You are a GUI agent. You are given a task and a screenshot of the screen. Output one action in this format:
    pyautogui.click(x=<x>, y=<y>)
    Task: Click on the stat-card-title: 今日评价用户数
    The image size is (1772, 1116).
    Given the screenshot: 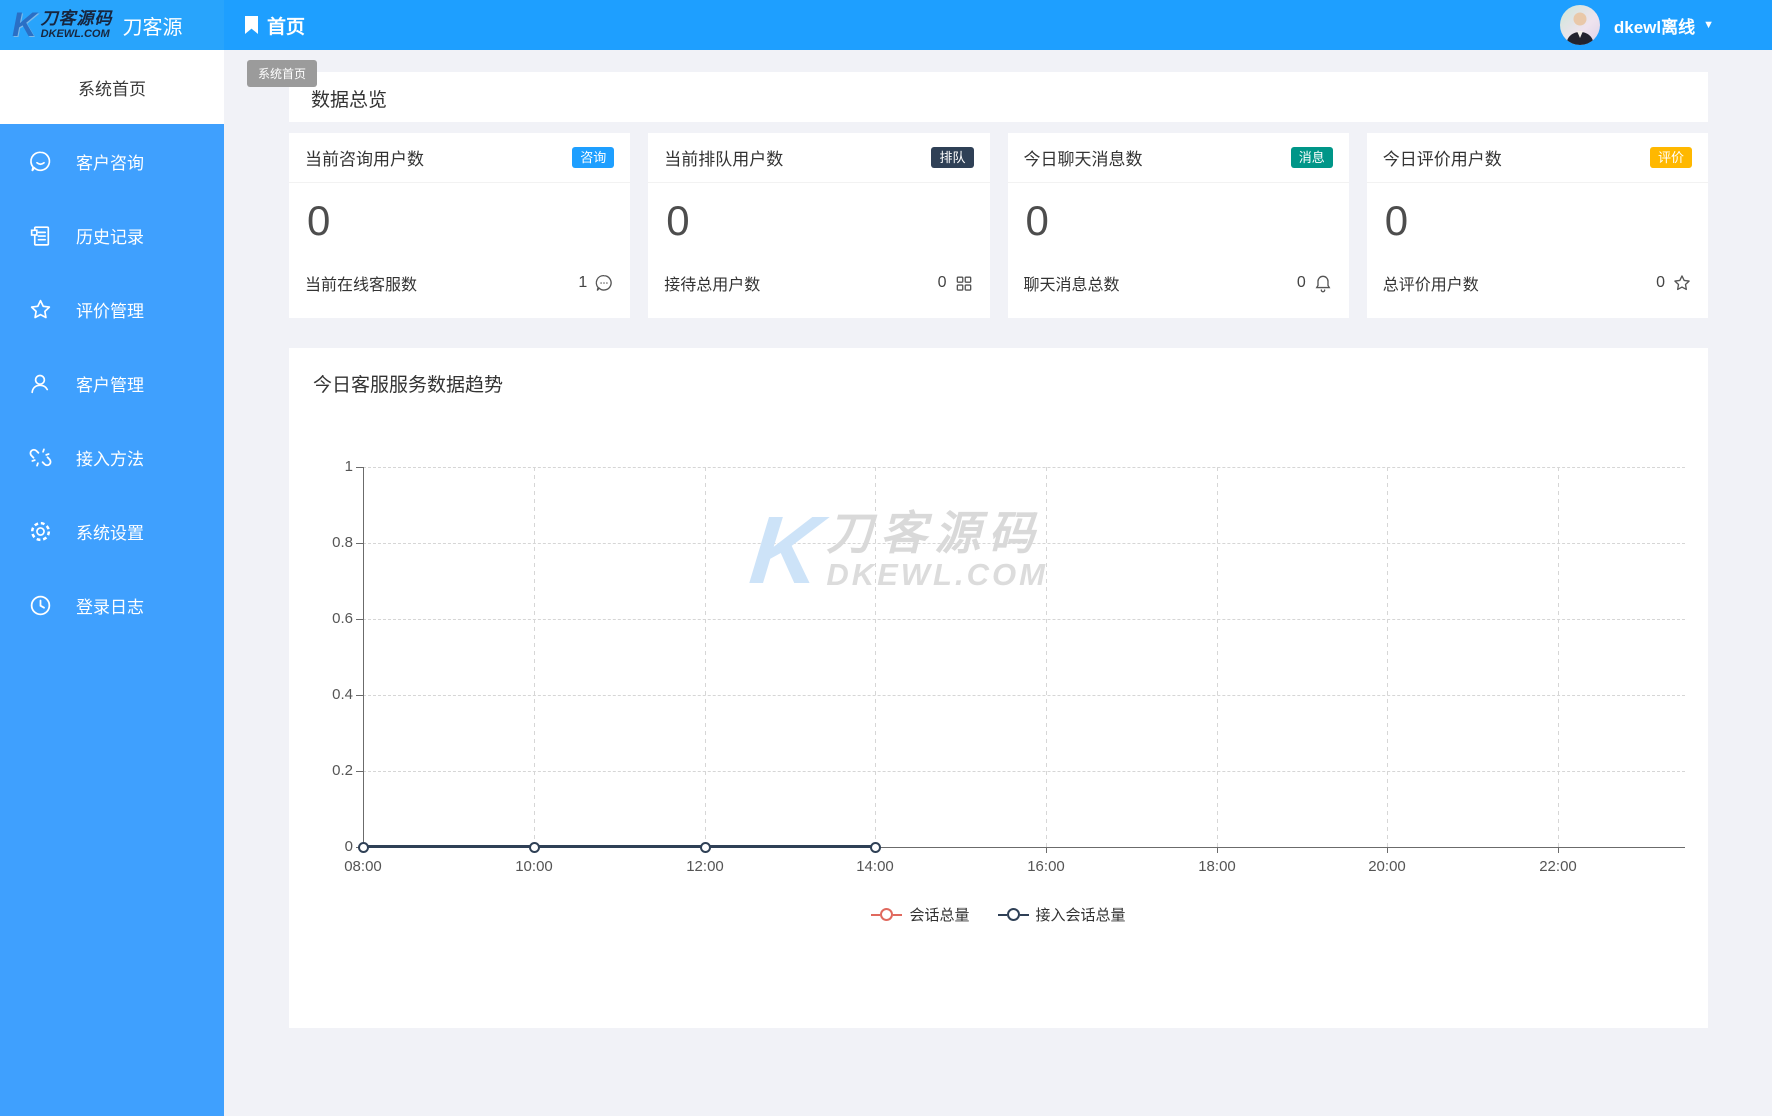 What is the action you would take?
    pyautogui.click(x=1442, y=159)
    